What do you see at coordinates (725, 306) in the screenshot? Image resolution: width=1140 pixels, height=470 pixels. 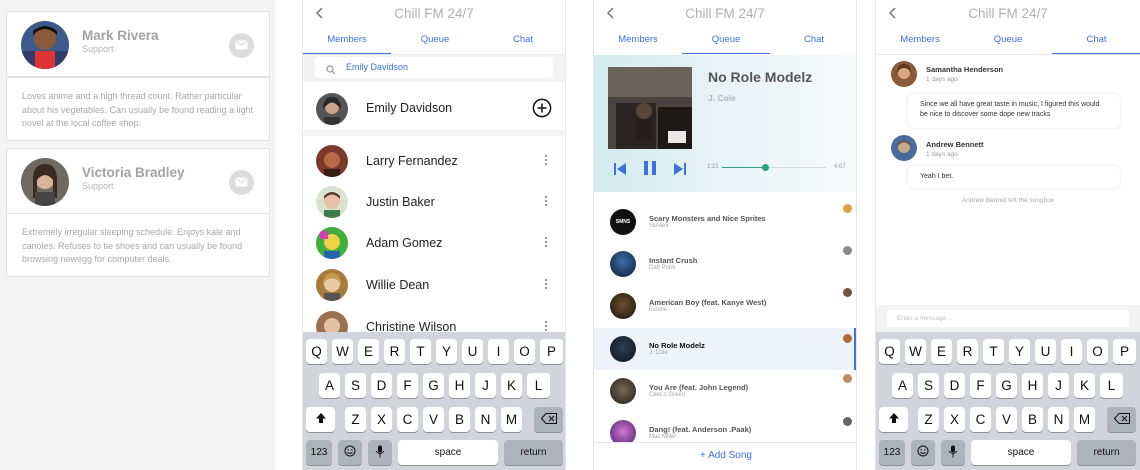 I see `list-item: American Boy (feat. Kanye West) Estelle` at bounding box center [725, 306].